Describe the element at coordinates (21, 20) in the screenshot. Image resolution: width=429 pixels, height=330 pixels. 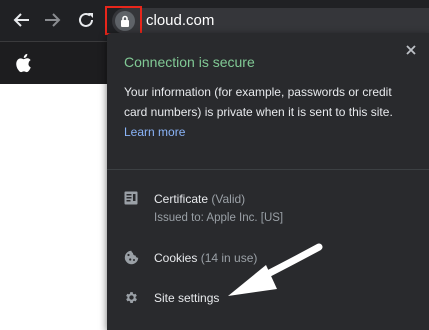
I see `back-arrow-icon` at that location.